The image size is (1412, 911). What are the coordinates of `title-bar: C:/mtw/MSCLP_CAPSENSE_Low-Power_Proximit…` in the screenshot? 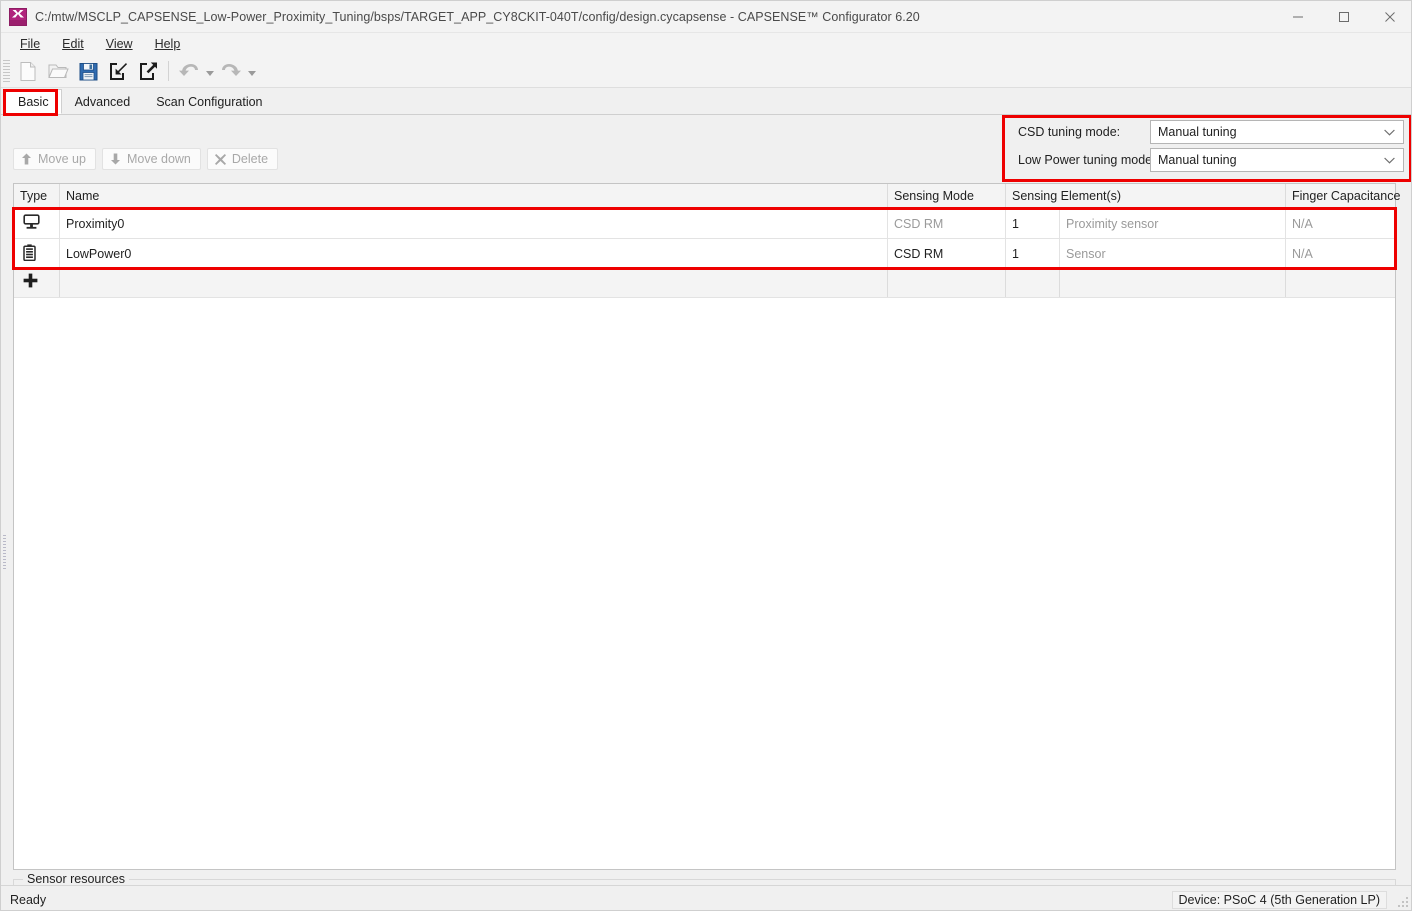 It's located at (706, 17).